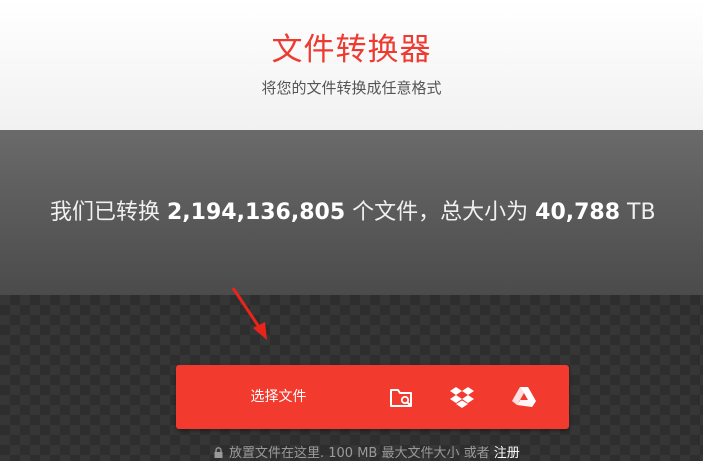 The height and width of the screenshot is (461, 703). What do you see at coordinates (218, 452) in the screenshot?
I see `lock-icon` at bounding box center [218, 452].